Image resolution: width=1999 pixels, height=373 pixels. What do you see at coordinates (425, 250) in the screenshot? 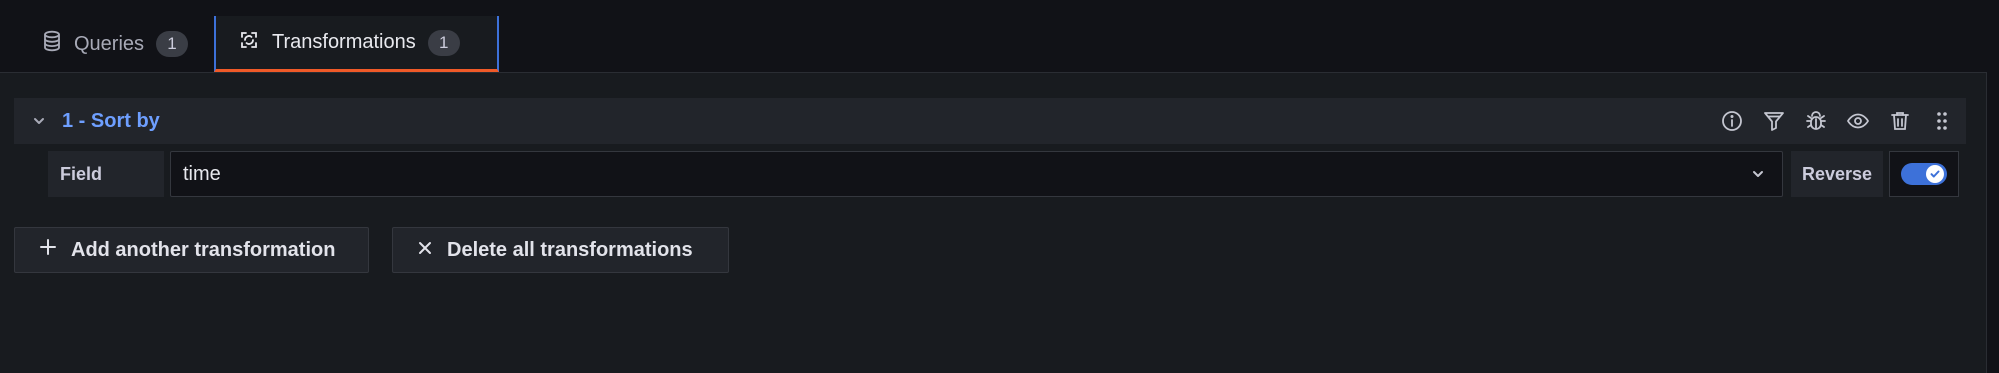
I see `close-icon` at bounding box center [425, 250].